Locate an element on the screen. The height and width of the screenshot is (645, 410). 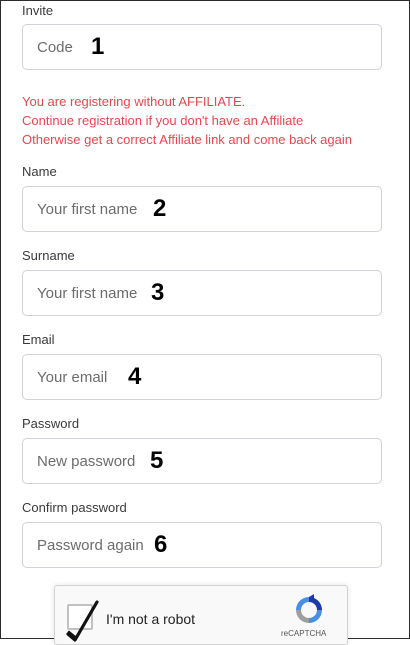
email-field: 4 is located at coordinates (202, 377).